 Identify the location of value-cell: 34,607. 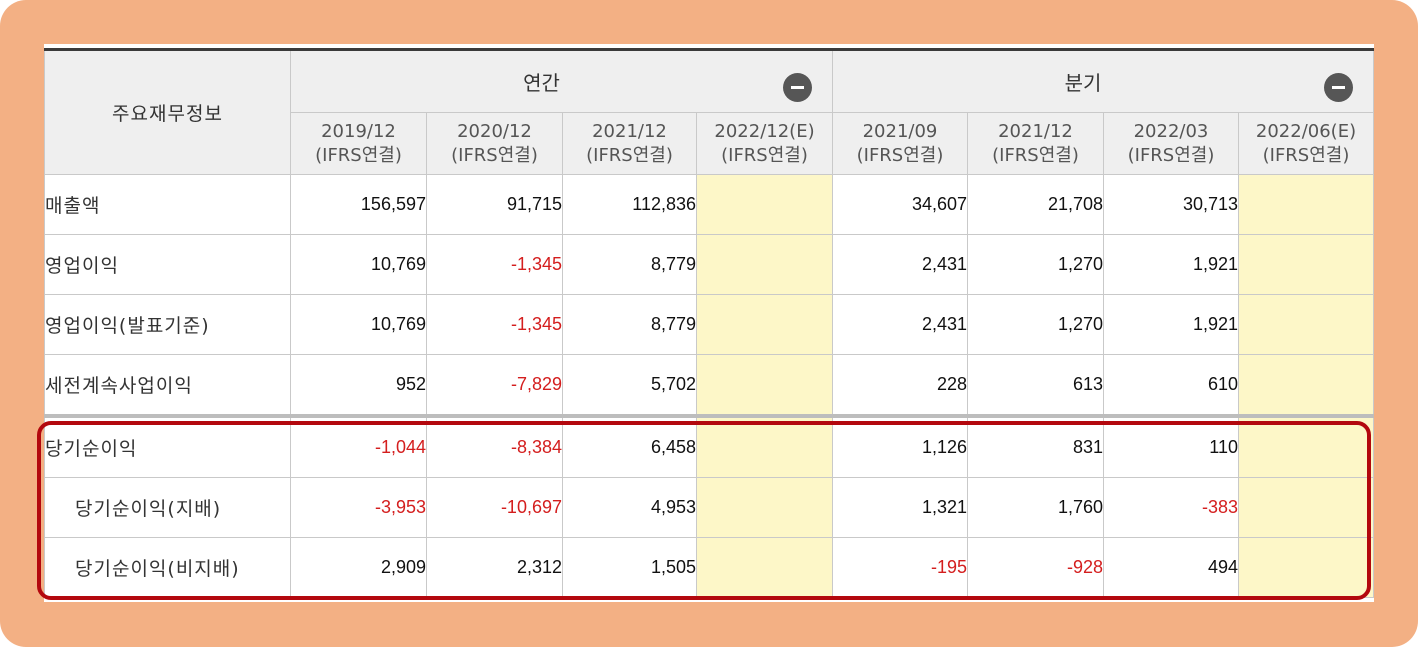
(900, 204).